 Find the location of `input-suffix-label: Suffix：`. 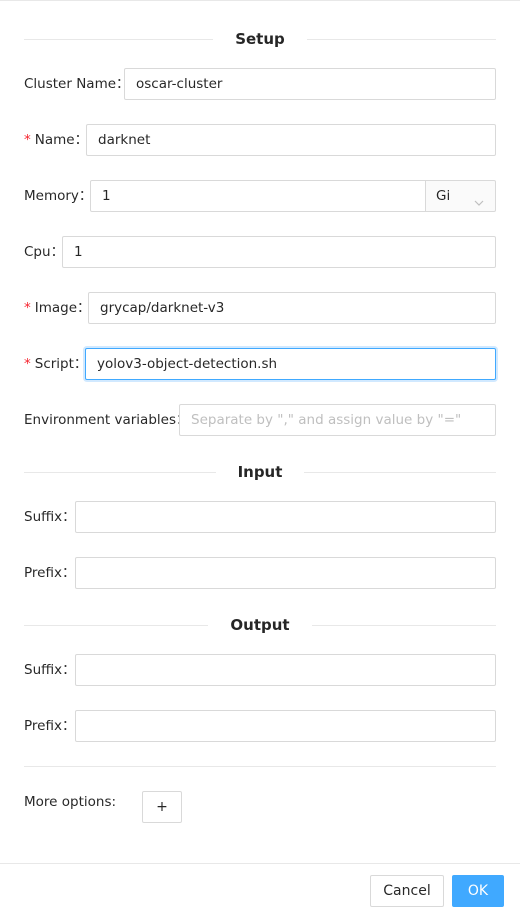

input-suffix-label: Suffix： is located at coordinates (50, 517).